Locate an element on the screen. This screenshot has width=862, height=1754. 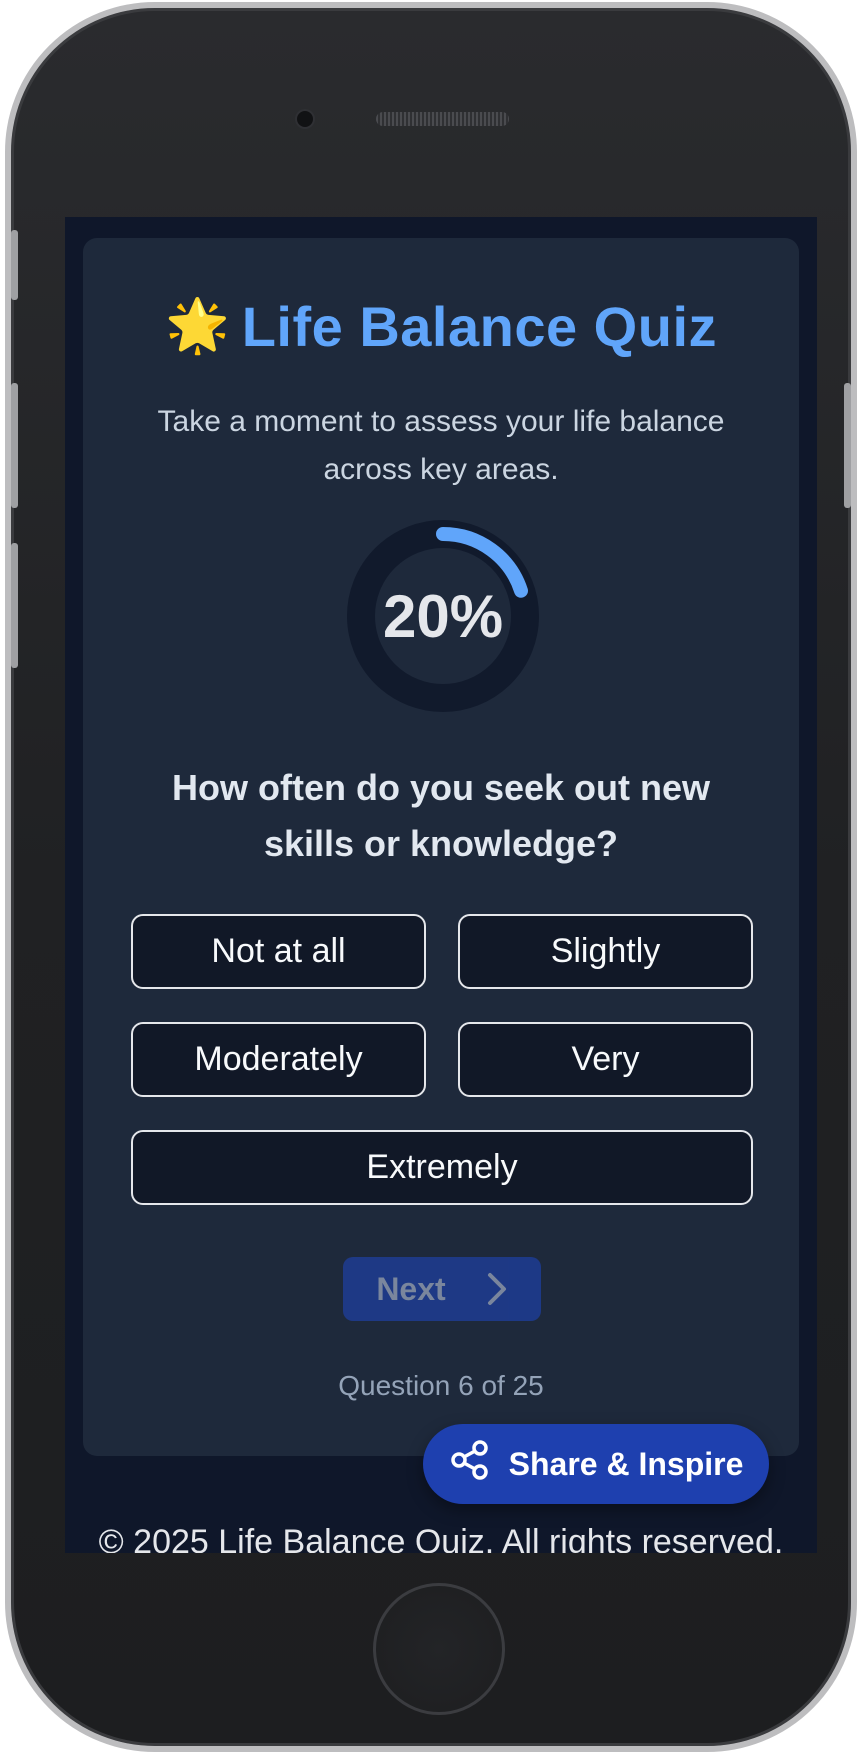
next-button: Next is located at coordinates (442, 1289).